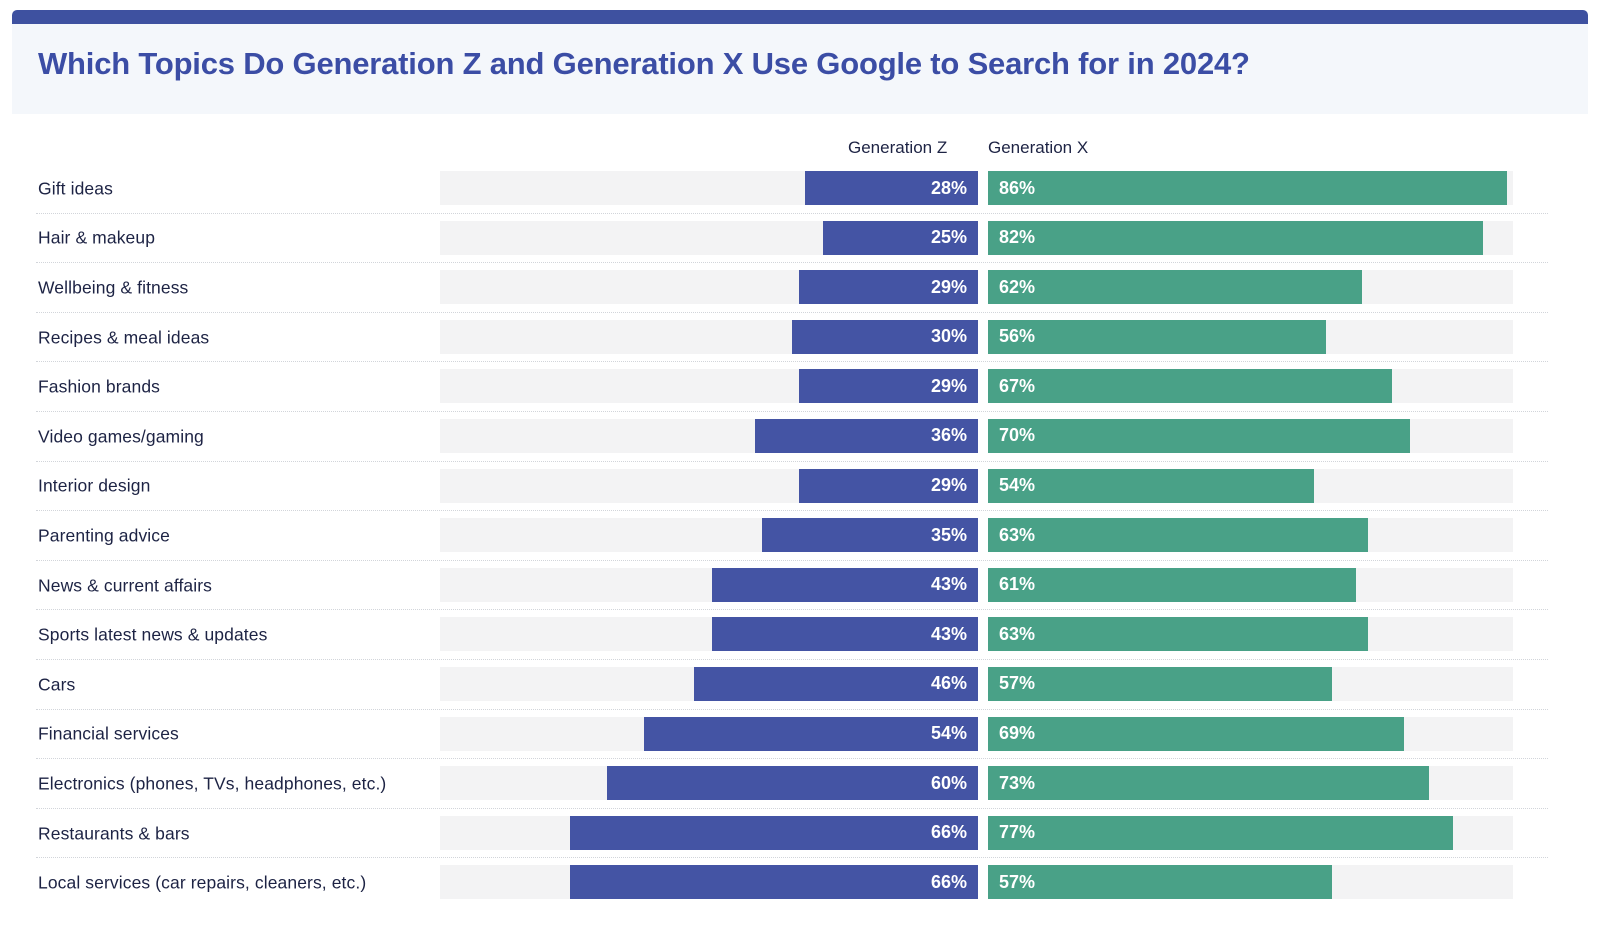 This screenshot has width=1600, height=926. What do you see at coordinates (1038, 147) in the screenshot?
I see `legend-item-generation-x: Generation X` at bounding box center [1038, 147].